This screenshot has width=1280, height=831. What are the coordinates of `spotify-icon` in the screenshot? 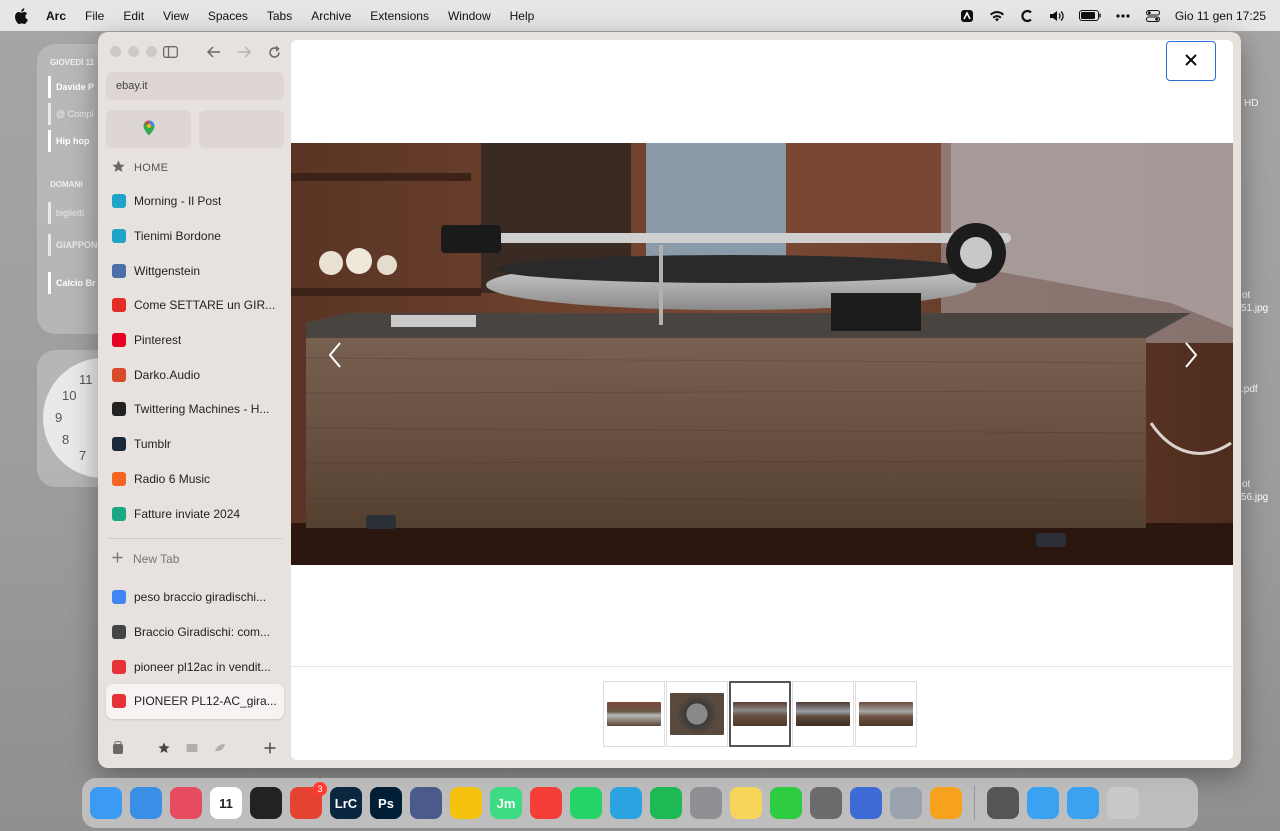 It's located at (666, 803).